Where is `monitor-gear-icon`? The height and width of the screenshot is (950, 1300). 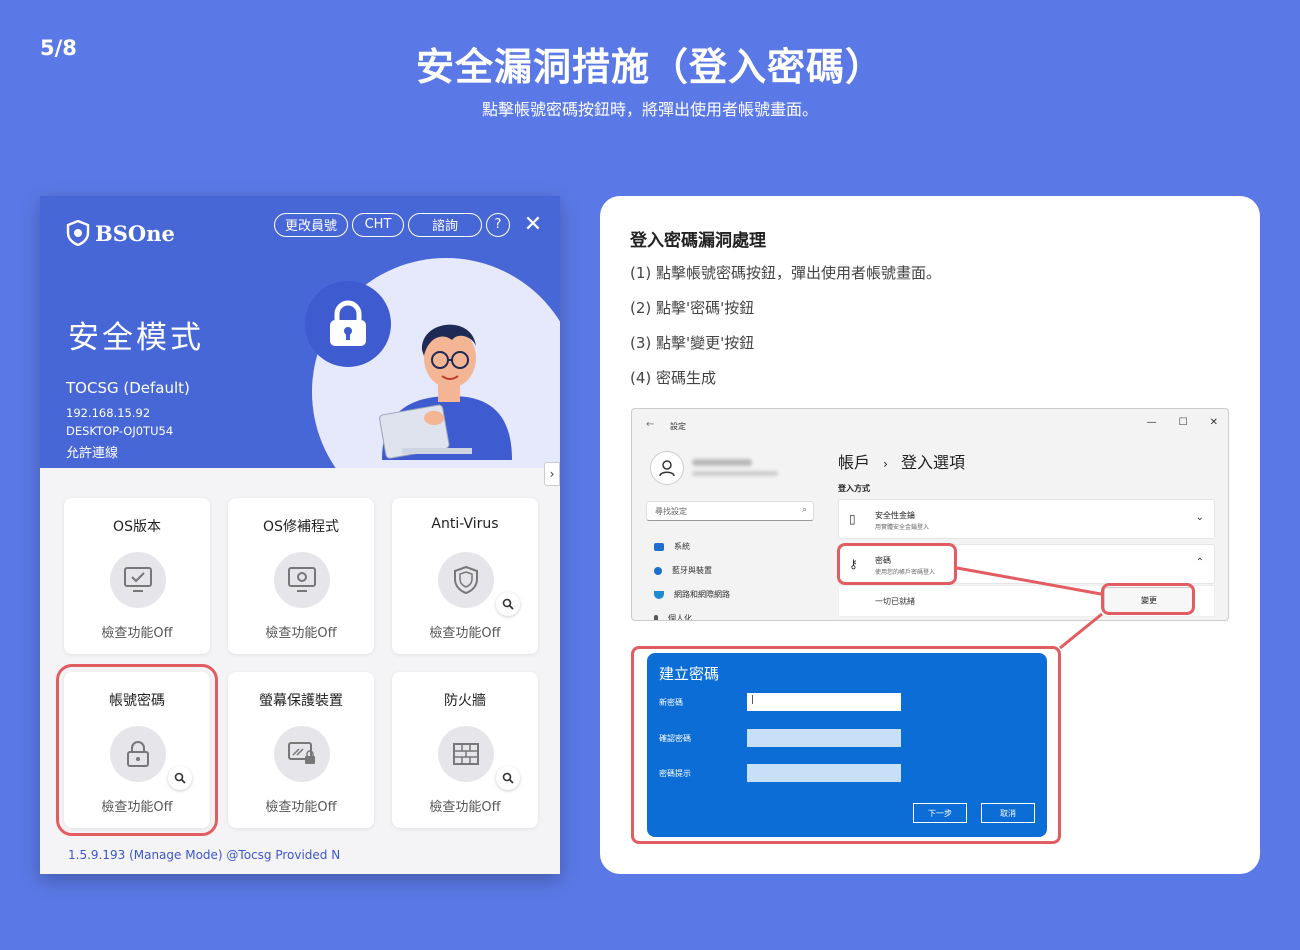 monitor-gear-icon is located at coordinates (302, 579).